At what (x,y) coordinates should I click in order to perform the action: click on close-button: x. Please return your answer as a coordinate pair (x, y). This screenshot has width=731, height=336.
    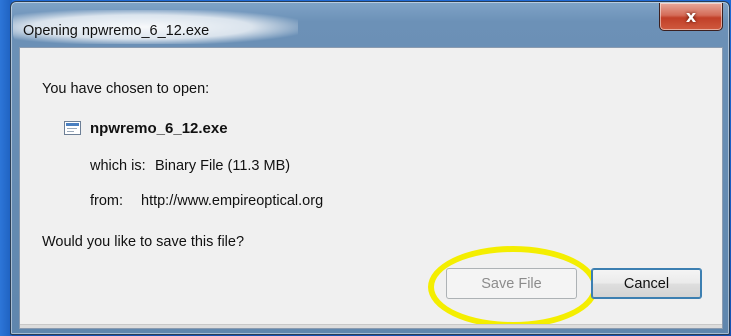
    Looking at the image, I should click on (691, 17).